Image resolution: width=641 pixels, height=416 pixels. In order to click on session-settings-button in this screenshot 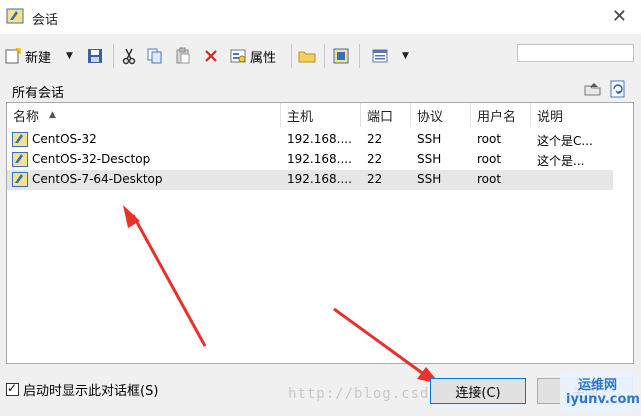, I will do `click(341, 56)`.